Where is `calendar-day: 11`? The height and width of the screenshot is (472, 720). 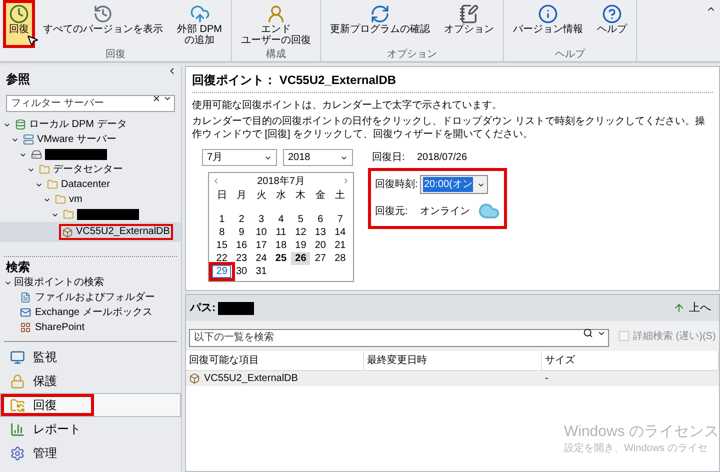 calendar-day: 11 is located at coordinates (280, 232).